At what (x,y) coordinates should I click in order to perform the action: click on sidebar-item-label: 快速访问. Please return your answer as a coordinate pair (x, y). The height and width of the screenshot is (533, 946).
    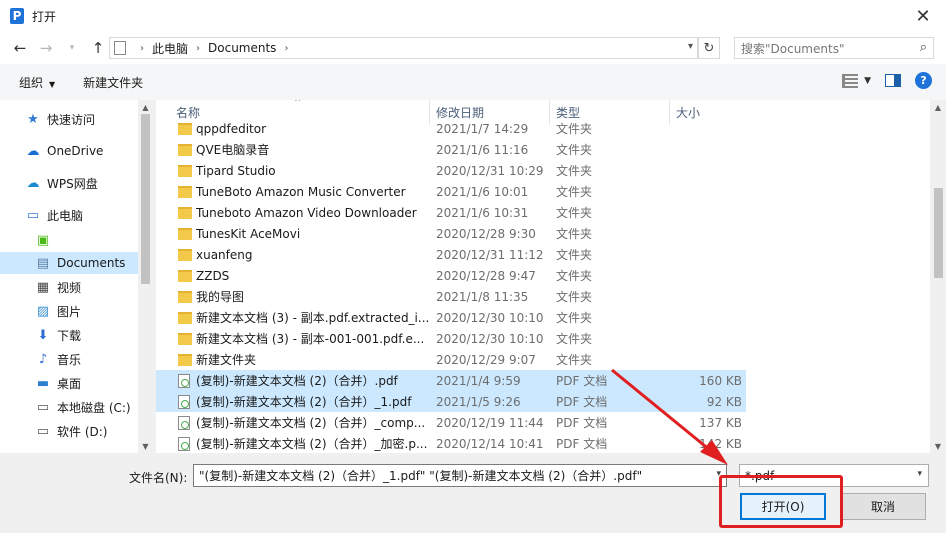
    Looking at the image, I should click on (71, 119).